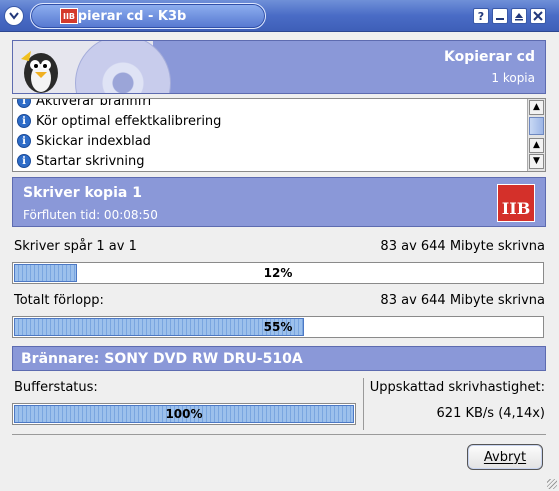  I want to click on cd-disc-icon, so click(123, 67).